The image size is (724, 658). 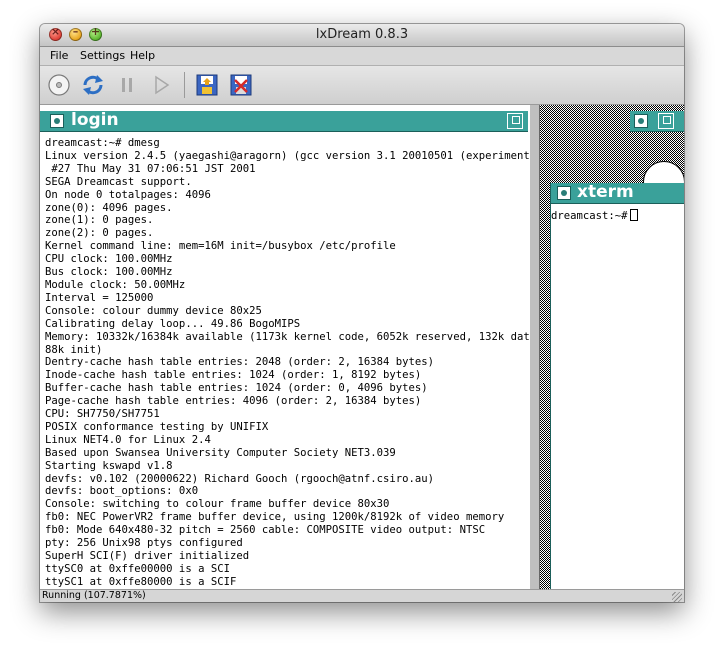 What do you see at coordinates (102, 55) in the screenshot?
I see `menu-settings: Settings` at bounding box center [102, 55].